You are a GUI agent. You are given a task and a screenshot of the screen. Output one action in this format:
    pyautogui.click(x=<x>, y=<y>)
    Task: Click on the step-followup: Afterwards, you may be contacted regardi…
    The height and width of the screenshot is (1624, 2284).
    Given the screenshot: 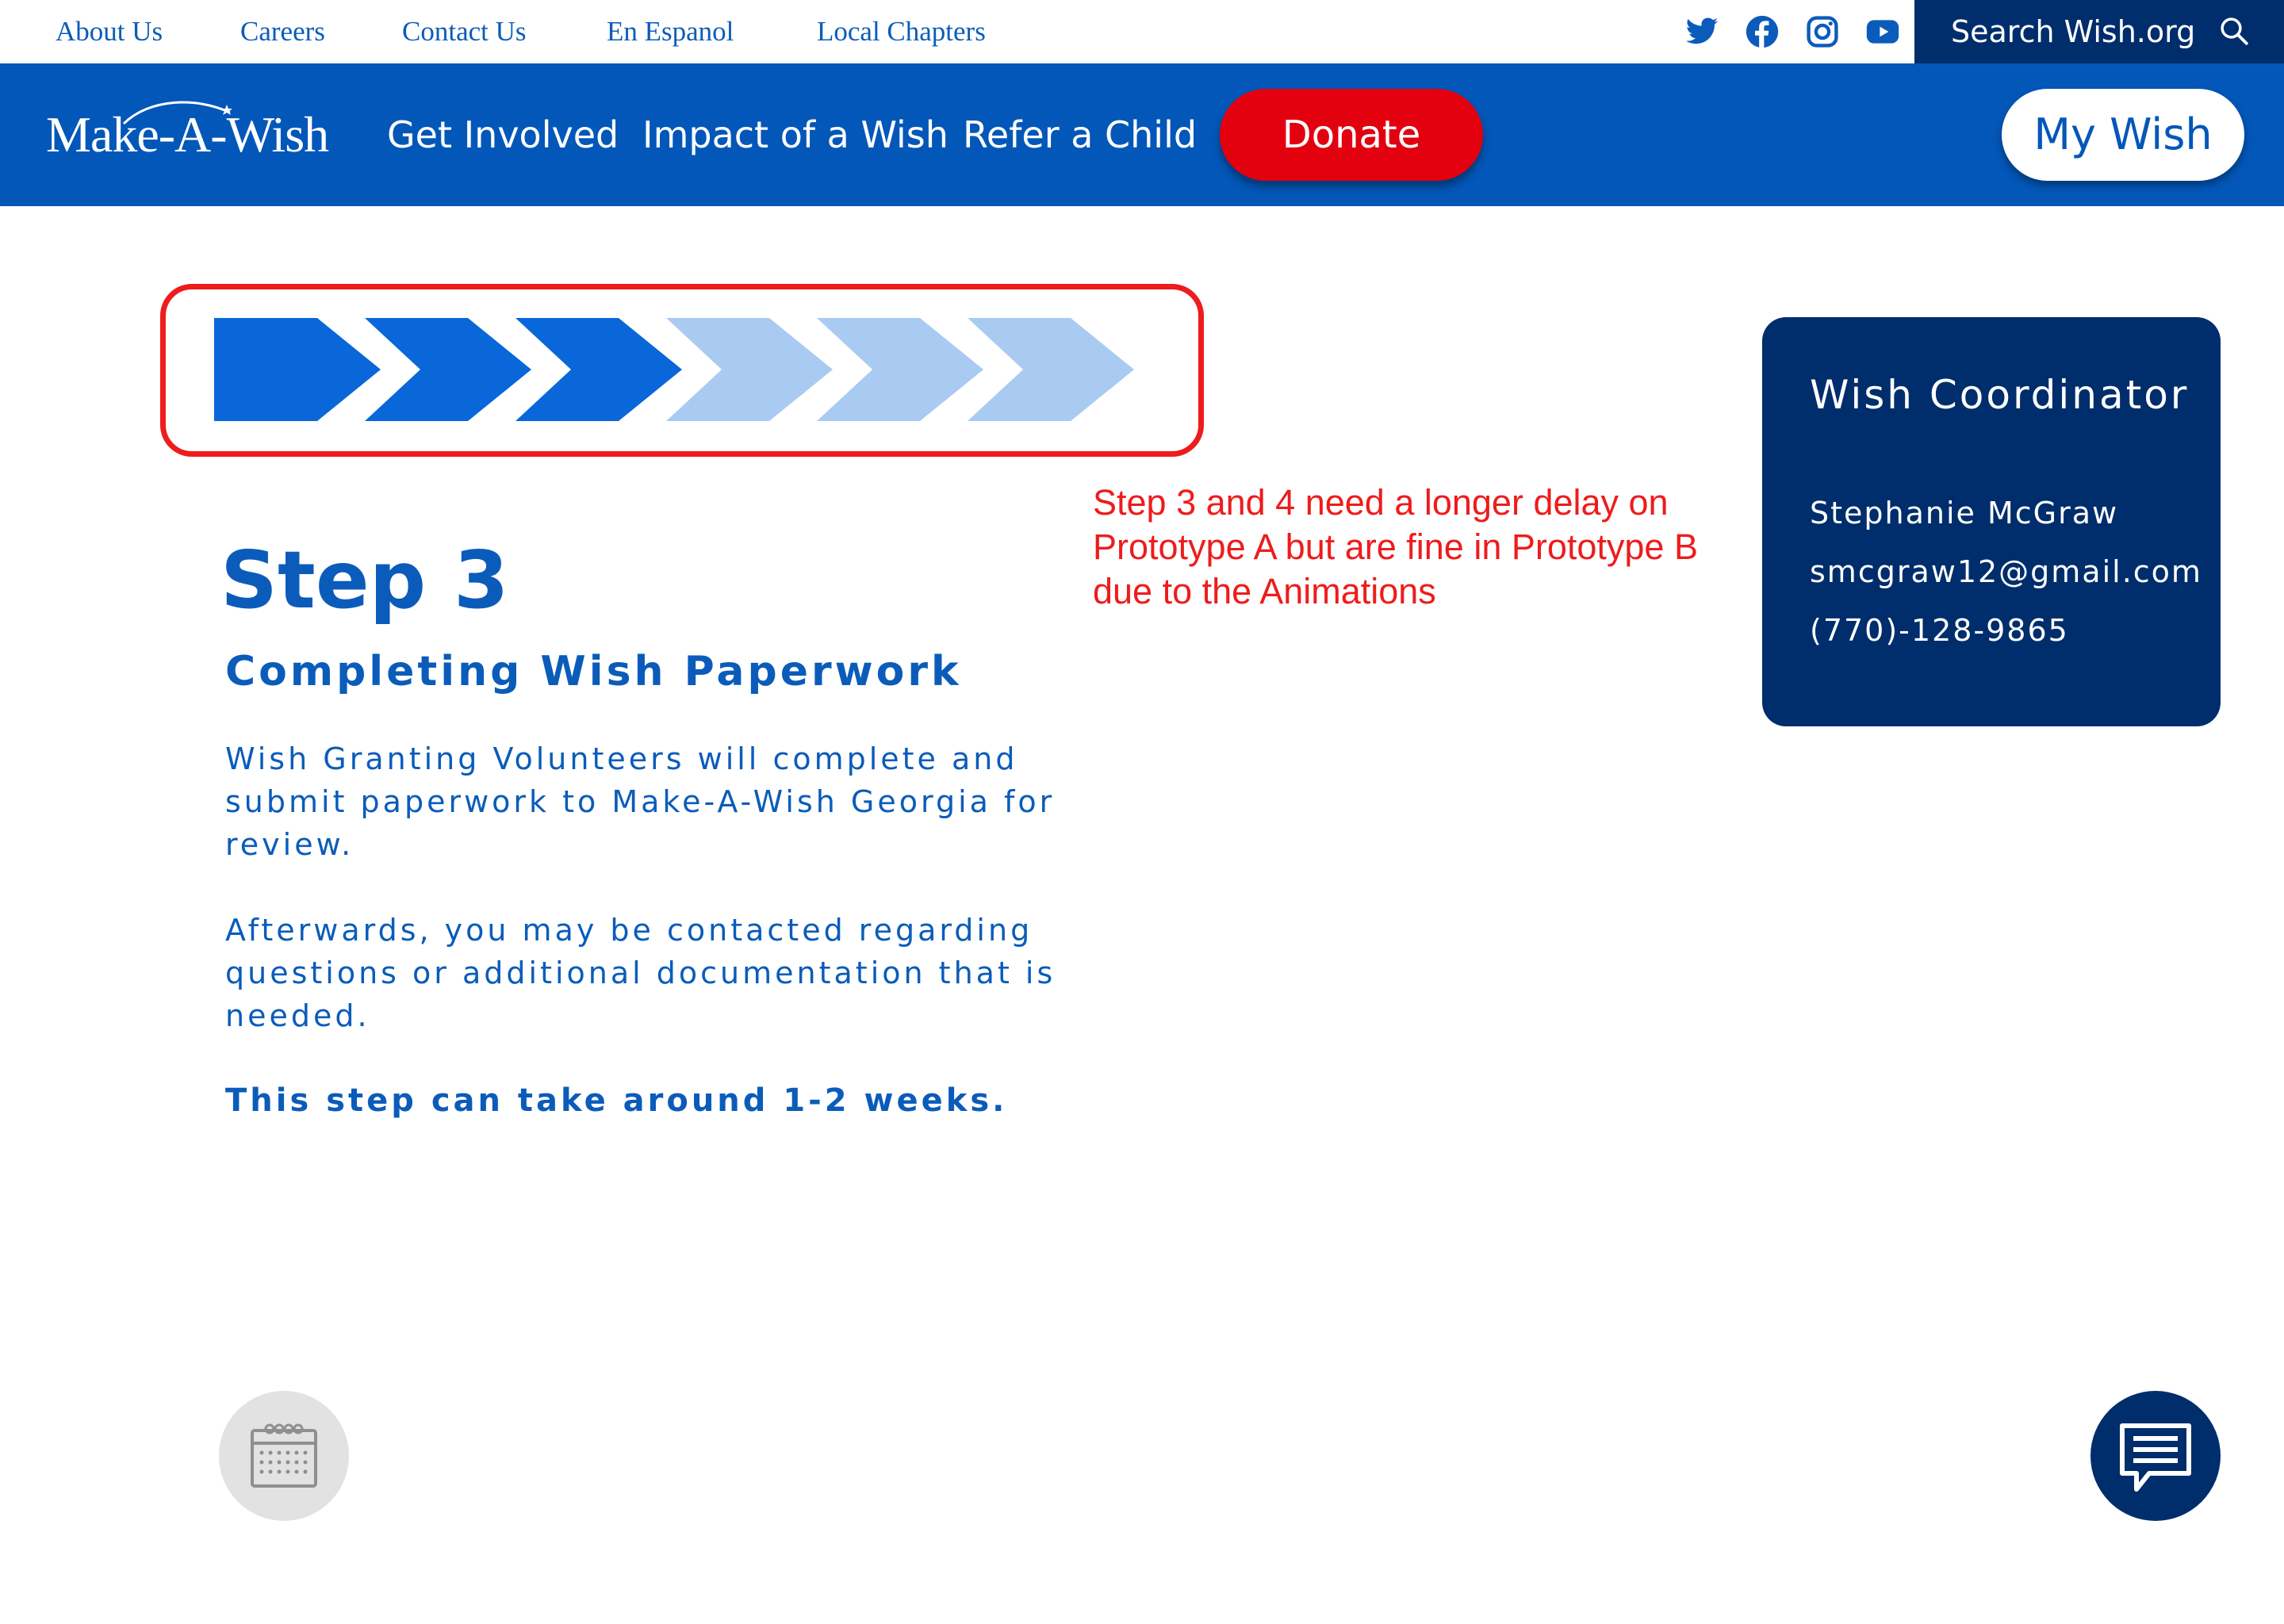 What is the action you would take?
    pyautogui.click(x=640, y=973)
    